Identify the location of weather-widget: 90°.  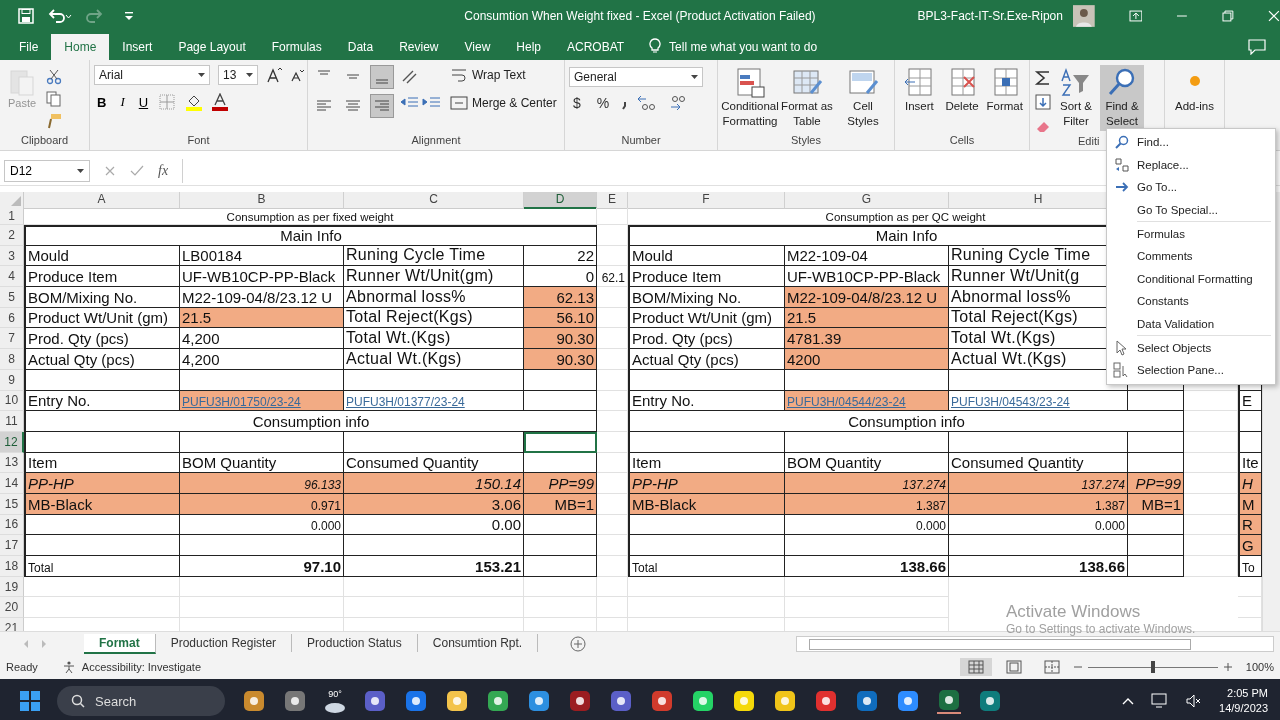
(335, 701).